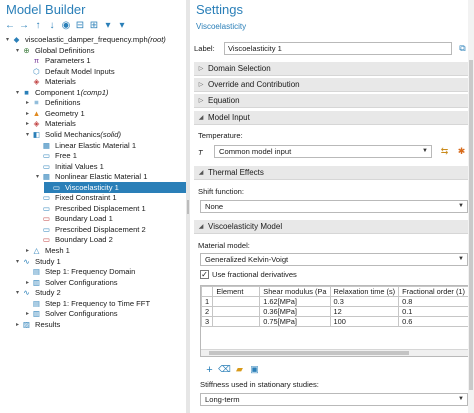  What do you see at coordinates (295, 301) in the screenshot?
I see `table-cell: 1.62[MPa]` at bounding box center [295, 301].